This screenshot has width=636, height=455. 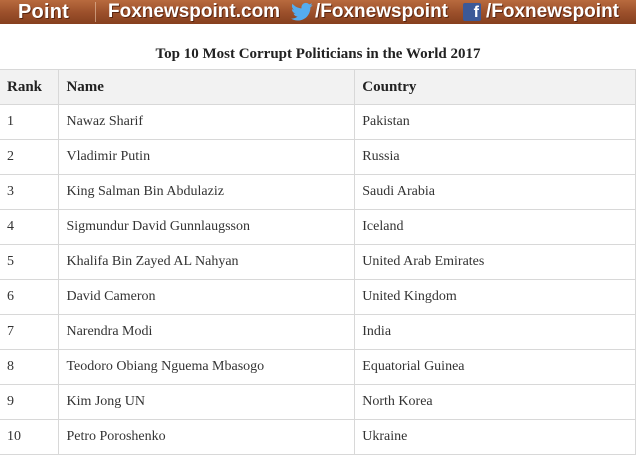 I want to click on table-row: 2 Vladimir Putin Russia, so click(x=318, y=157).